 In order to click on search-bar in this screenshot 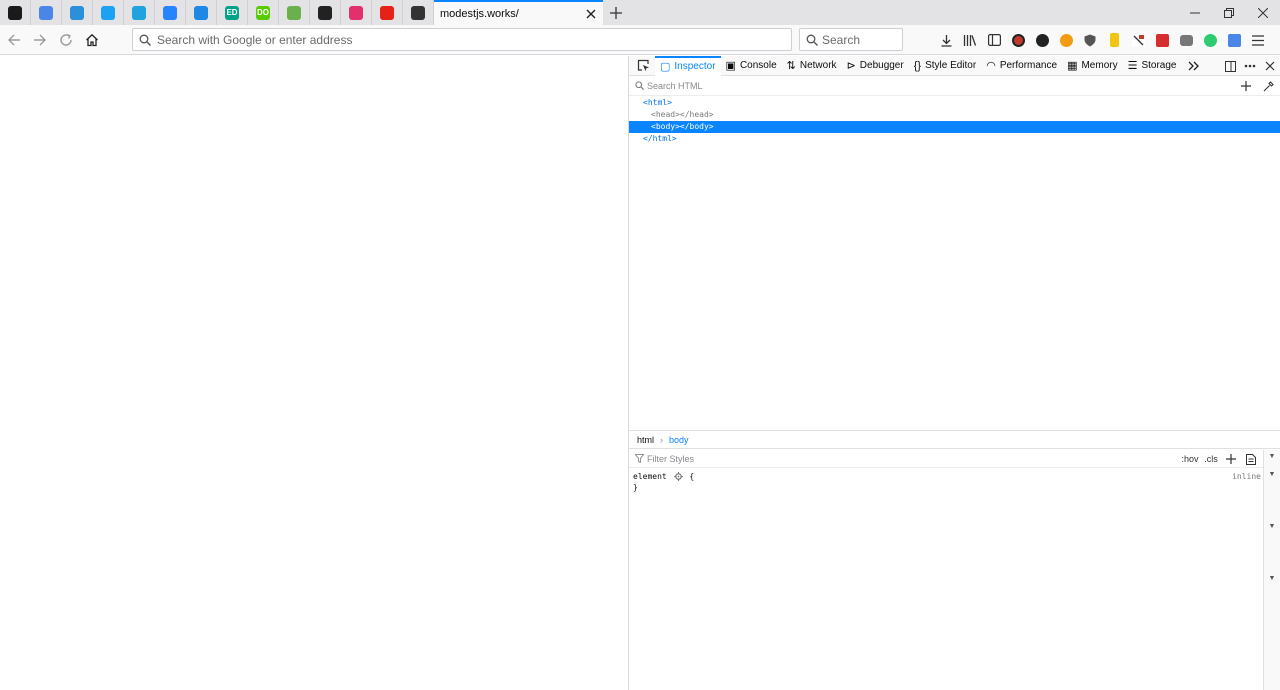, I will do `click(851, 39)`.